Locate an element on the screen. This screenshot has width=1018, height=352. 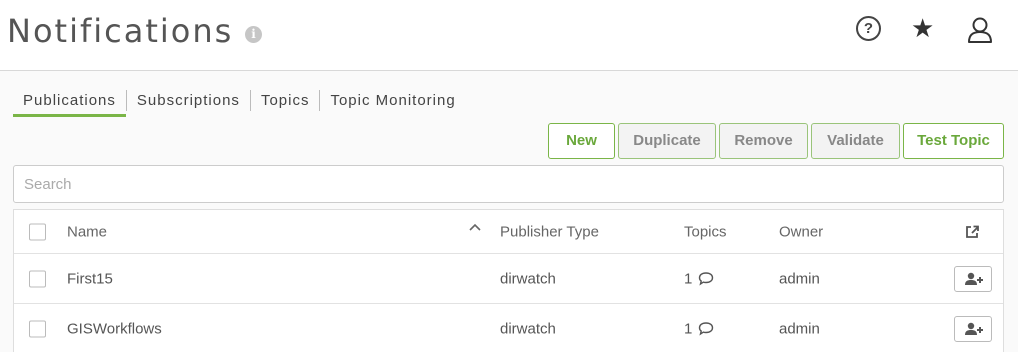
page-title: Notifications is located at coordinates (120, 31).